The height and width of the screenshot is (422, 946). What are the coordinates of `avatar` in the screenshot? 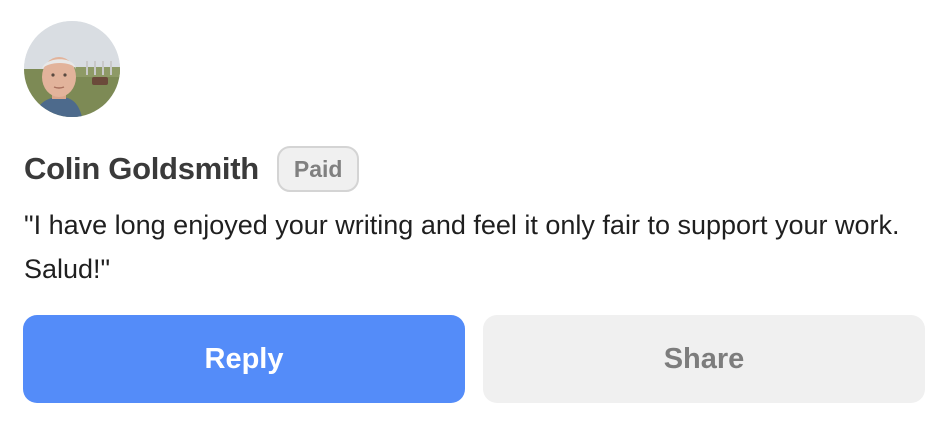 It's located at (72, 69).